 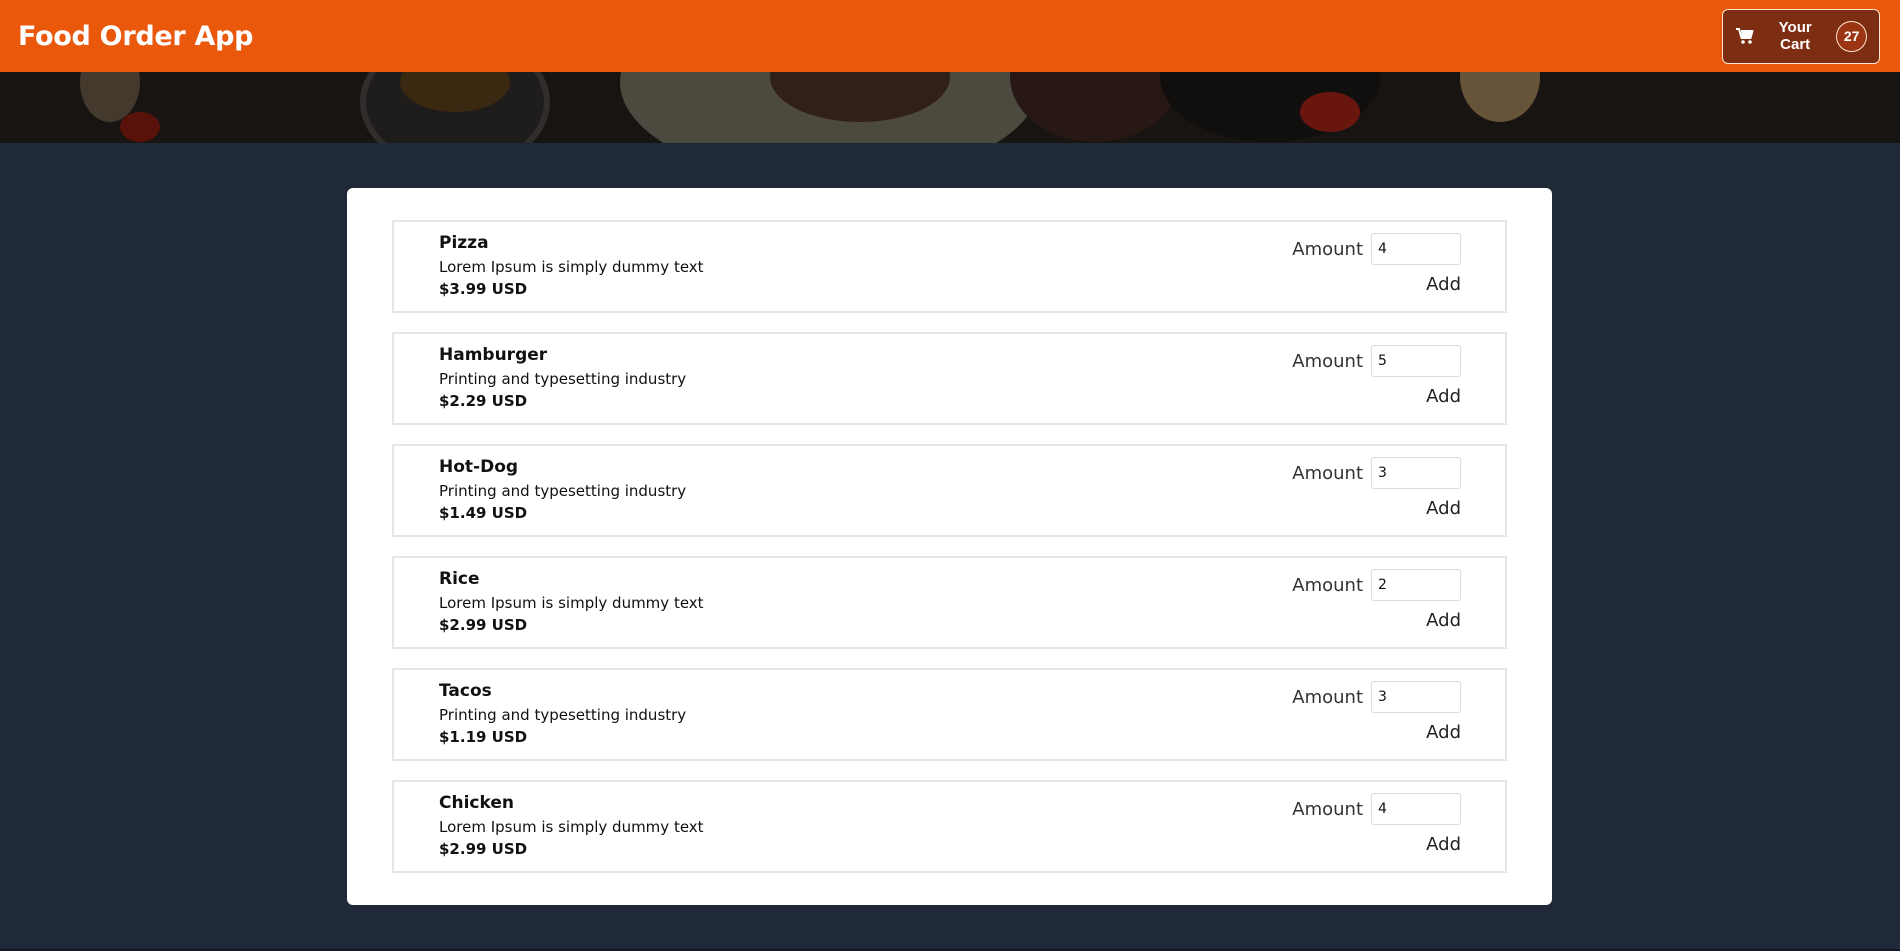 What do you see at coordinates (950, 36) in the screenshot?
I see `app-header: Food Order App Your Cart 27` at bounding box center [950, 36].